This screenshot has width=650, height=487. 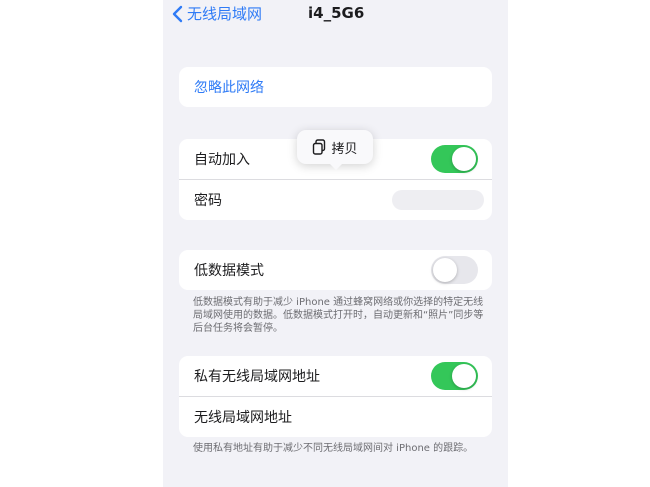 What do you see at coordinates (344, 149) in the screenshot?
I see `copy-label: 拷贝` at bounding box center [344, 149].